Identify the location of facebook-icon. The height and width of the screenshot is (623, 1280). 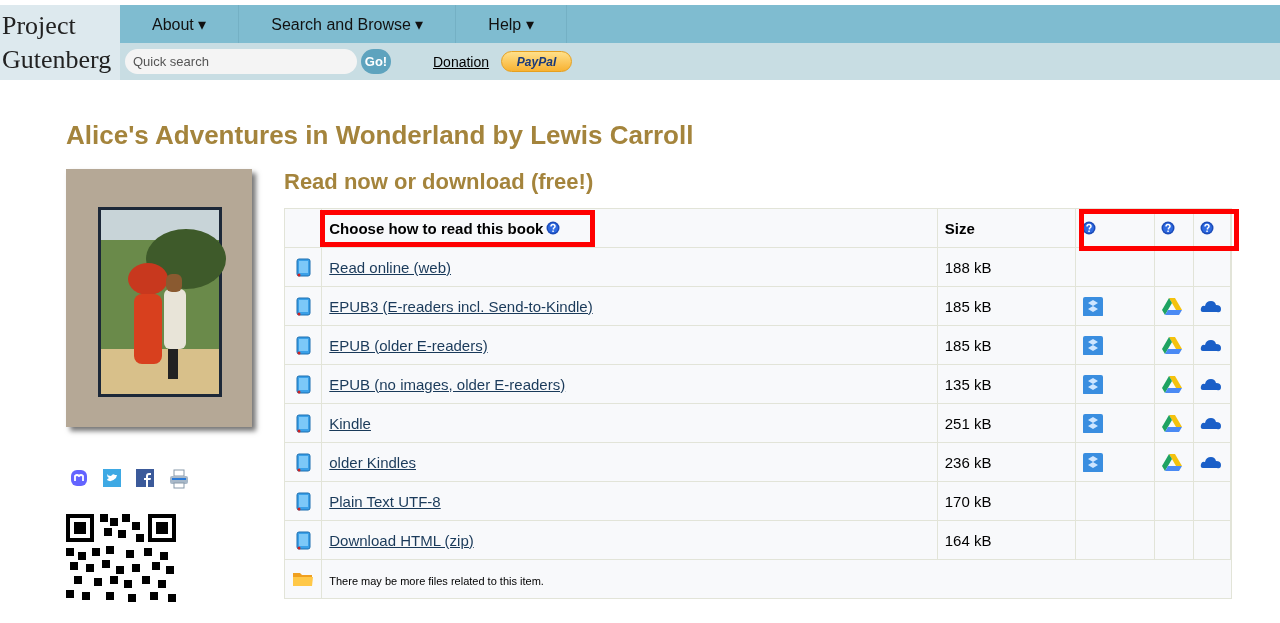
(146, 479).